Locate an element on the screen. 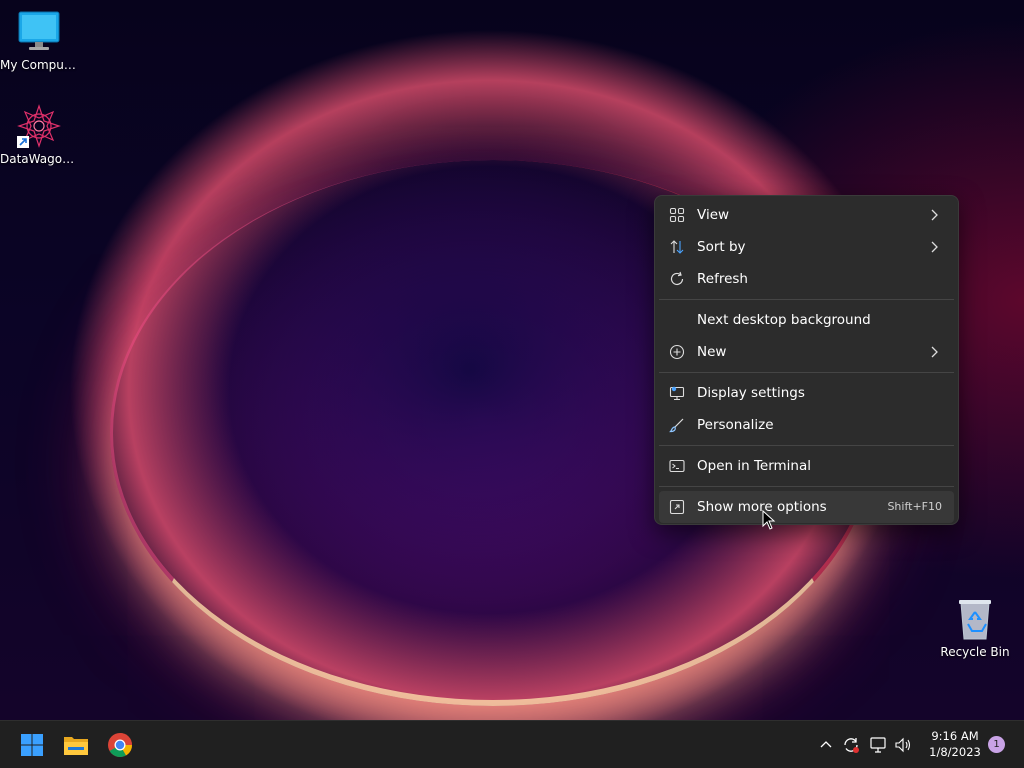  notification-badge: 1 is located at coordinates (996, 744).